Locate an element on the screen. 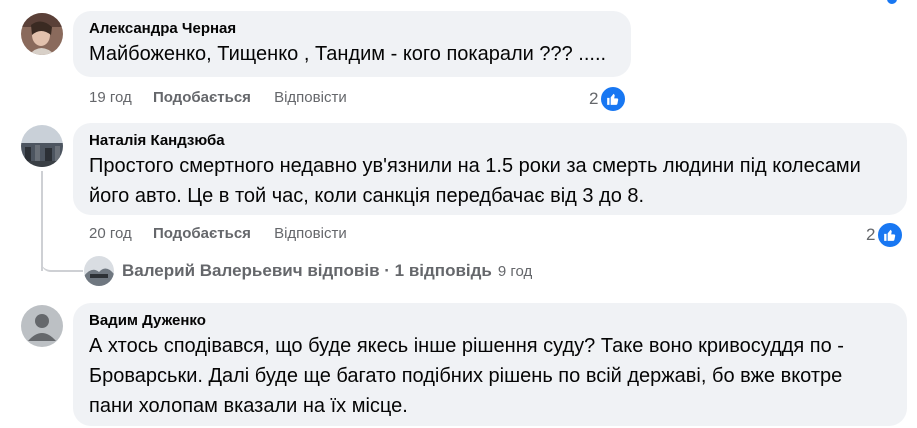  comment-author: Вадим Дуженко is located at coordinates (491, 320).